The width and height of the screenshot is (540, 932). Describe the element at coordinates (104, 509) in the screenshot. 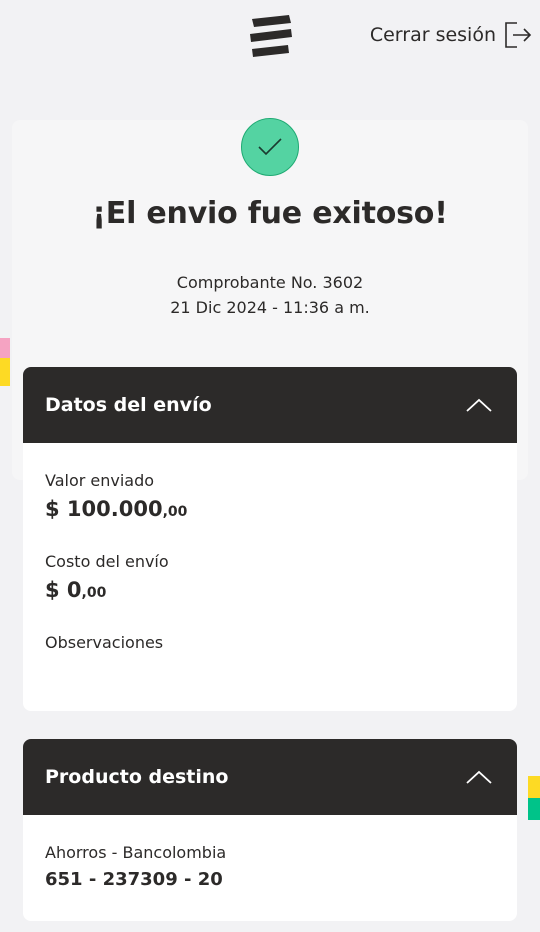

I see `sent-value-integer: $ 100.000` at that location.